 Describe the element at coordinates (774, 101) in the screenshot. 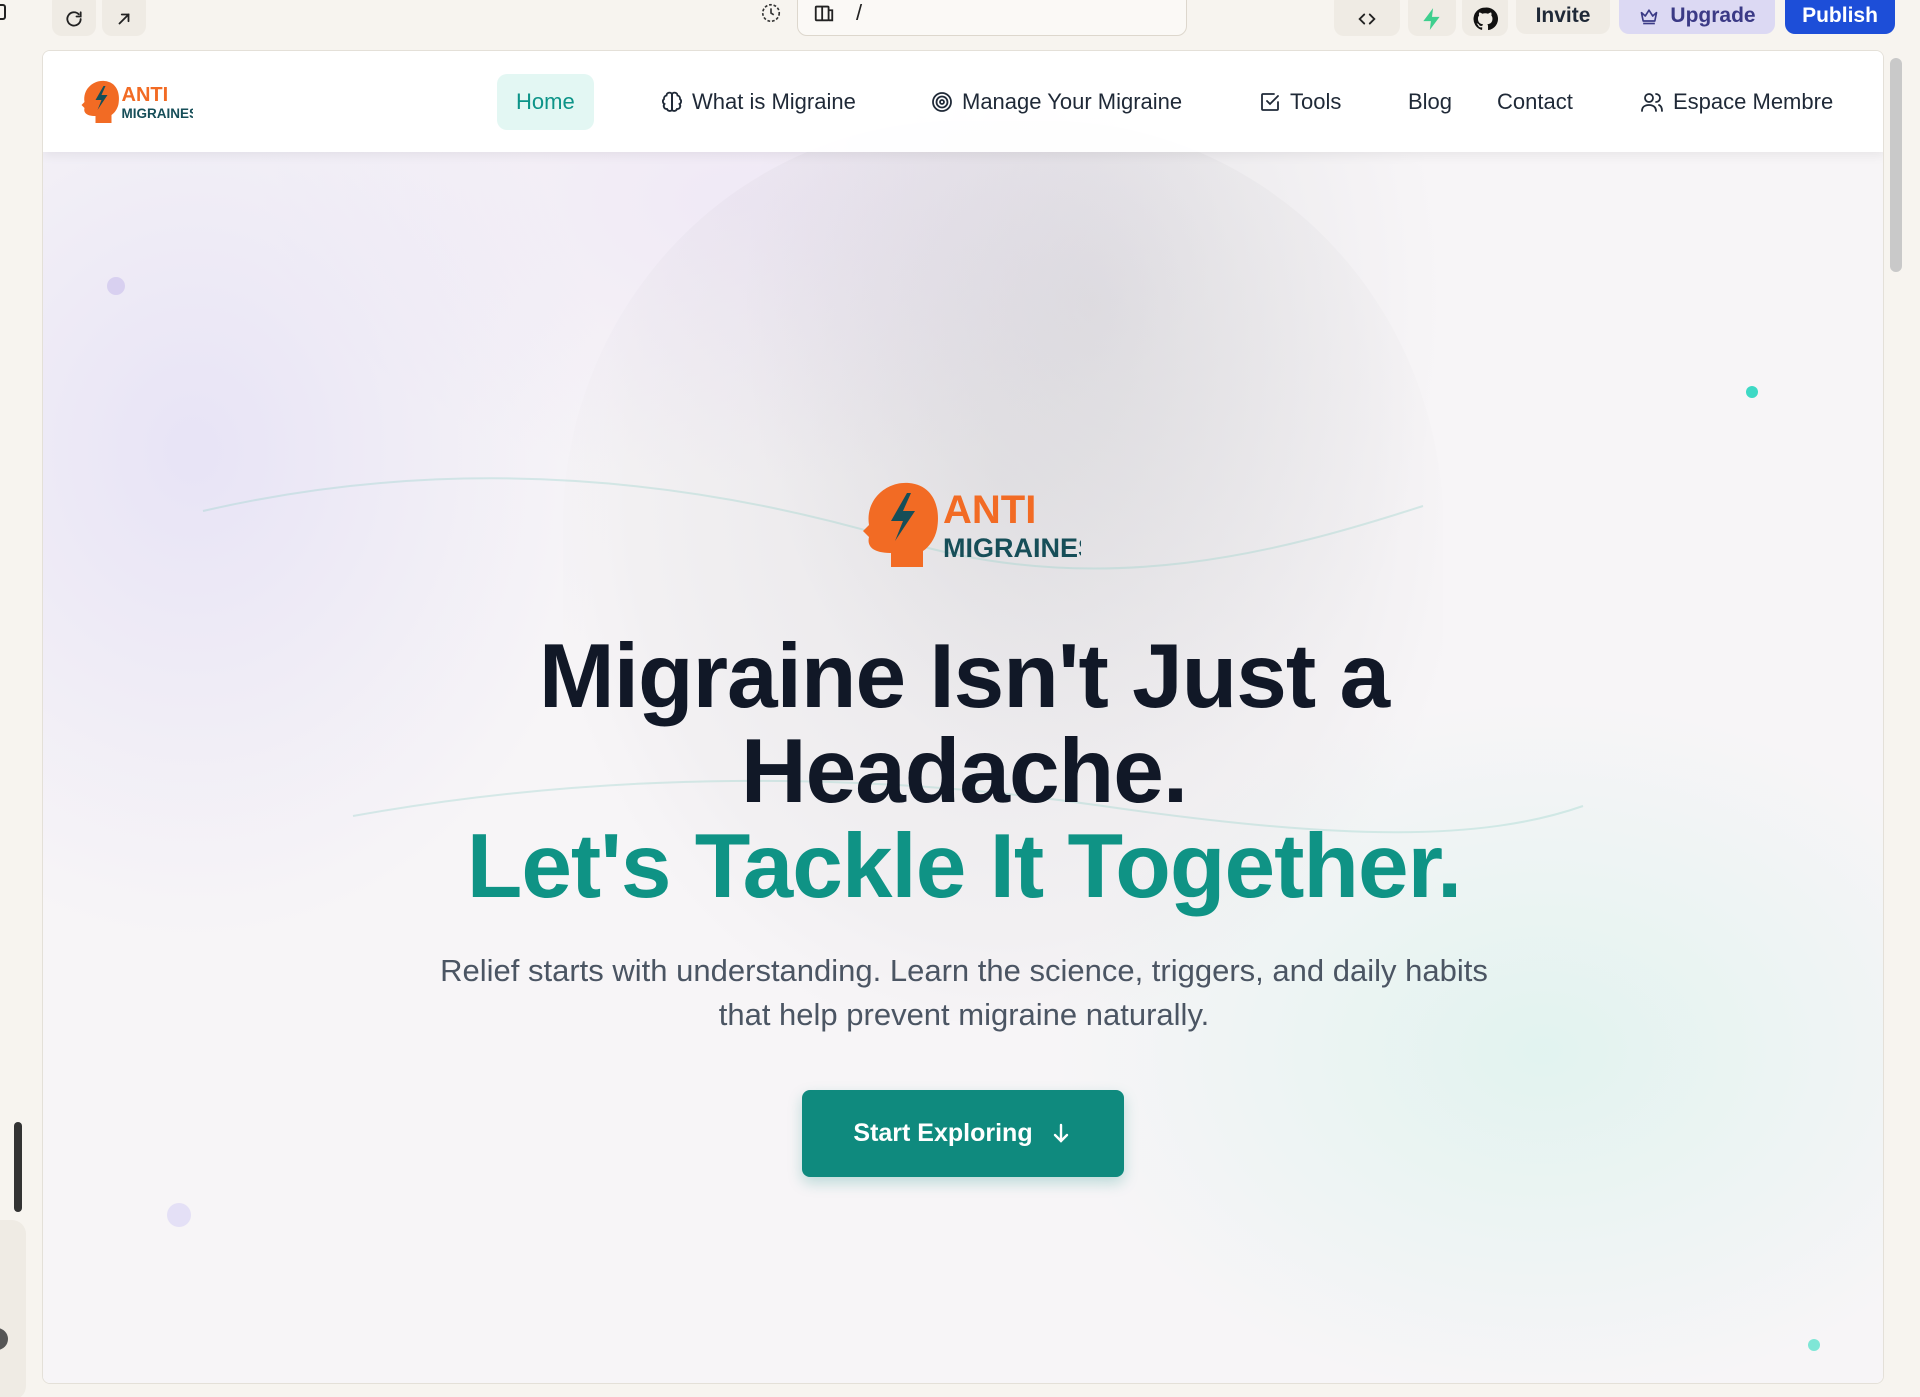

I see `nav-item-label: What is Migraine` at that location.